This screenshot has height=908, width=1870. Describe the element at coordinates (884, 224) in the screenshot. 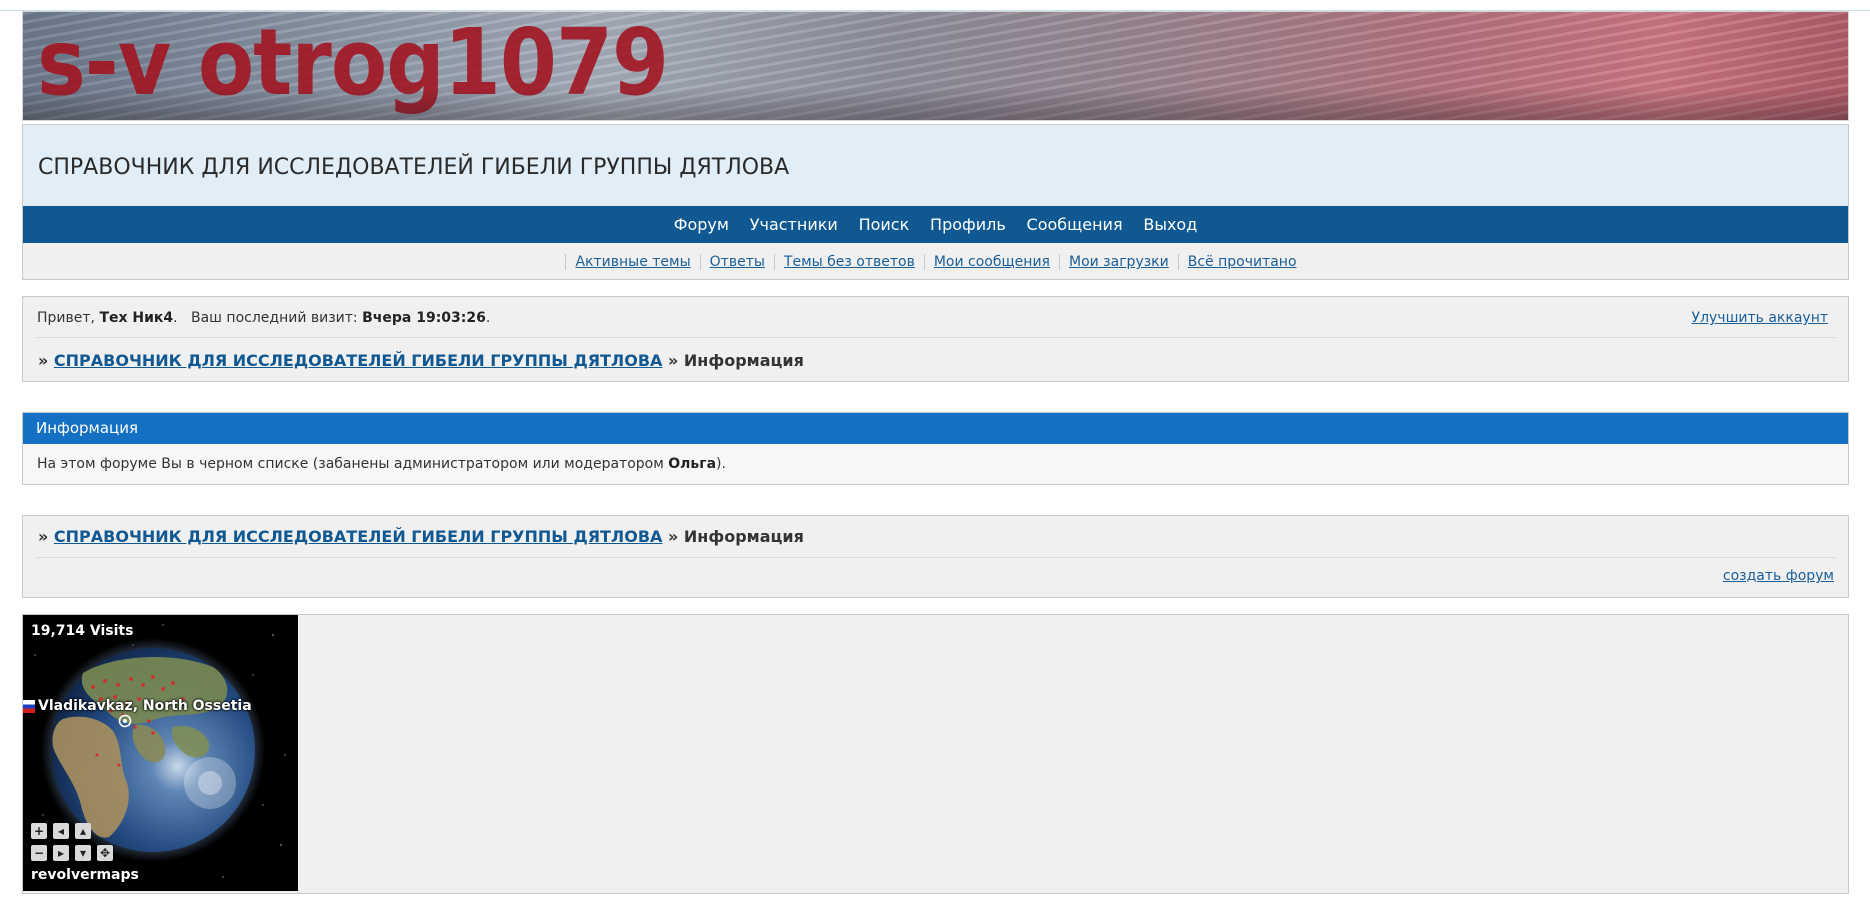

I see `nav-search: Поиск` at that location.